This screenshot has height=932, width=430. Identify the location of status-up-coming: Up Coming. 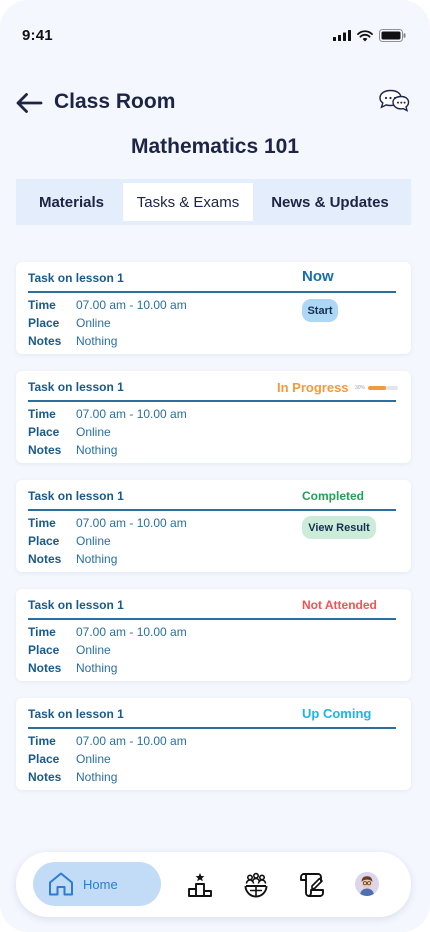
(337, 713).